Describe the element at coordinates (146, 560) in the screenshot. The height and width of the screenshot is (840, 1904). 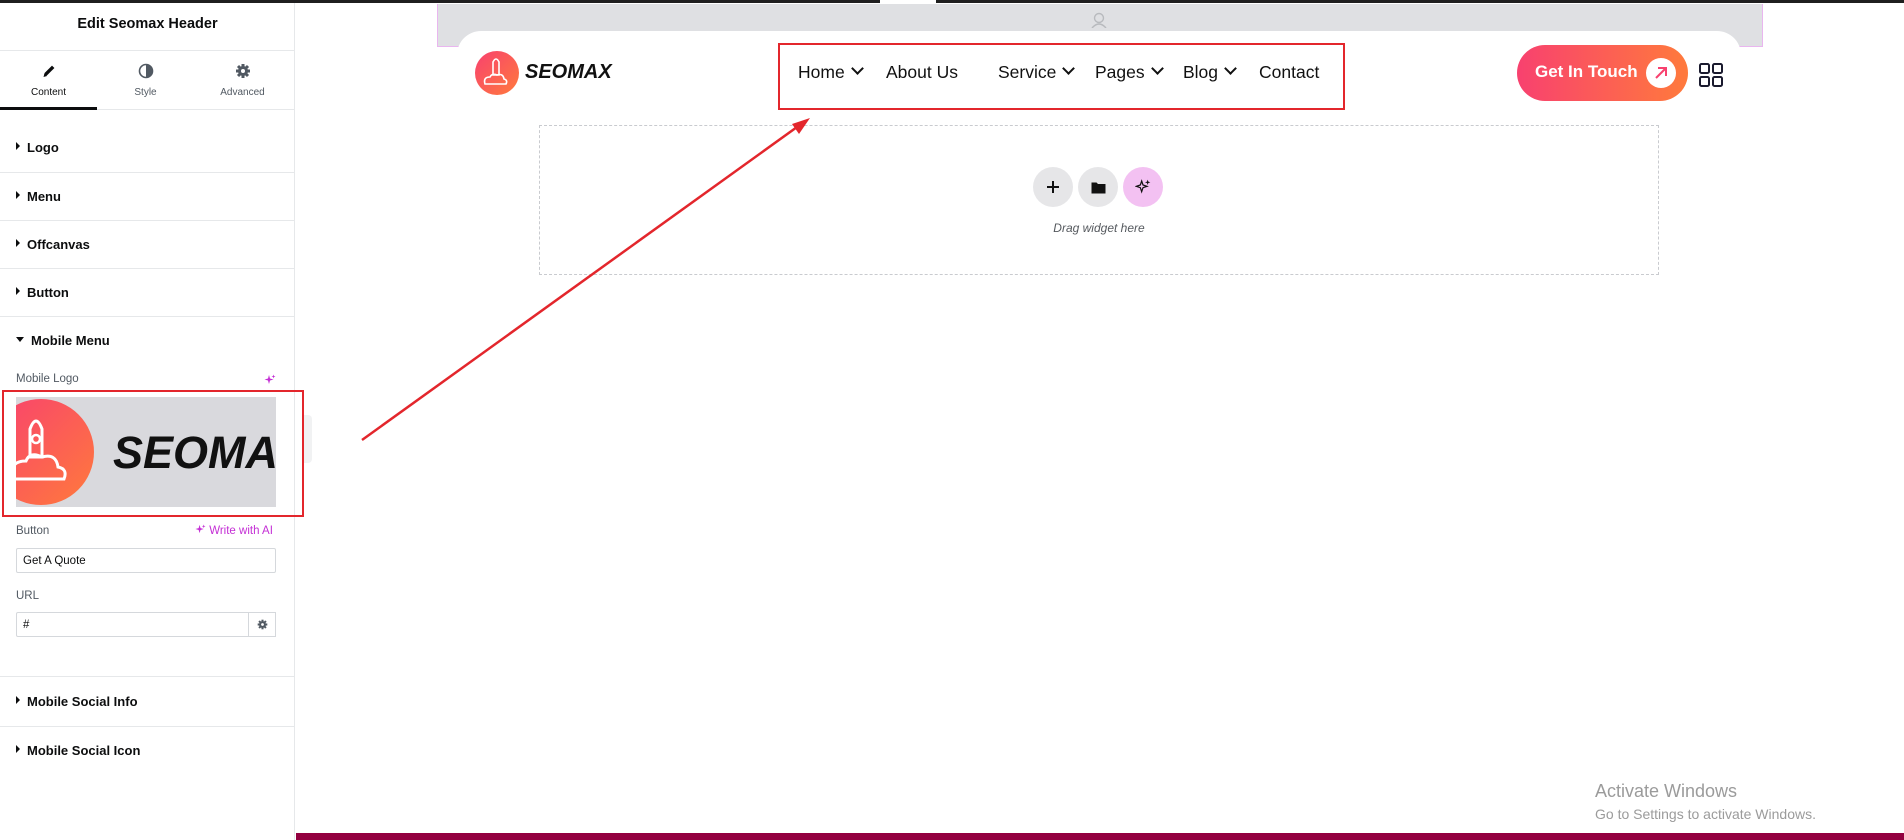
I see `button-text-input` at that location.